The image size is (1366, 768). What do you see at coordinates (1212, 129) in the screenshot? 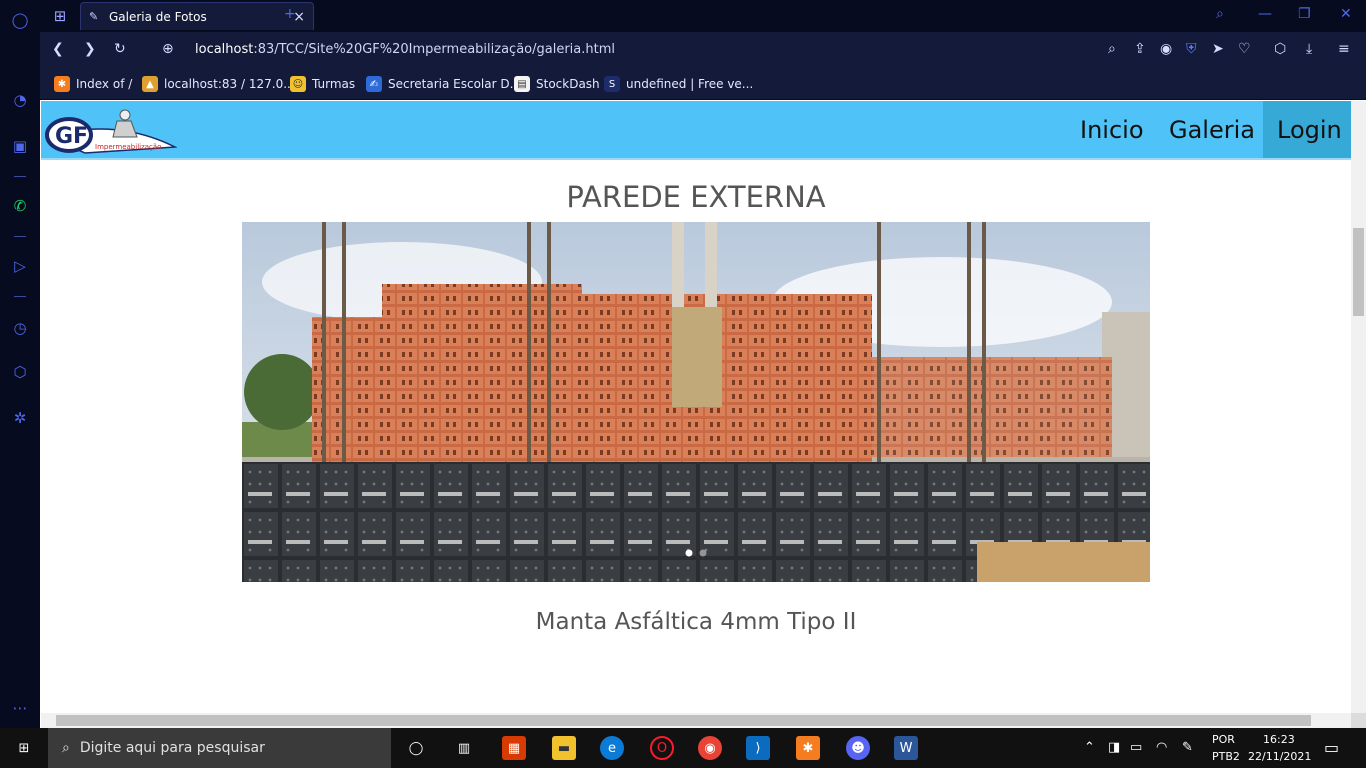
I see `nav-galeria: Galeria` at bounding box center [1212, 129].